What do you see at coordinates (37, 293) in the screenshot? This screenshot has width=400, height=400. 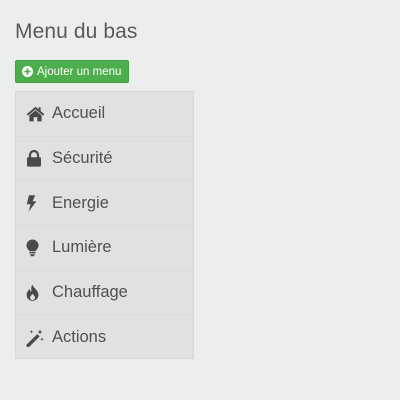 I see `flame-icon` at bounding box center [37, 293].